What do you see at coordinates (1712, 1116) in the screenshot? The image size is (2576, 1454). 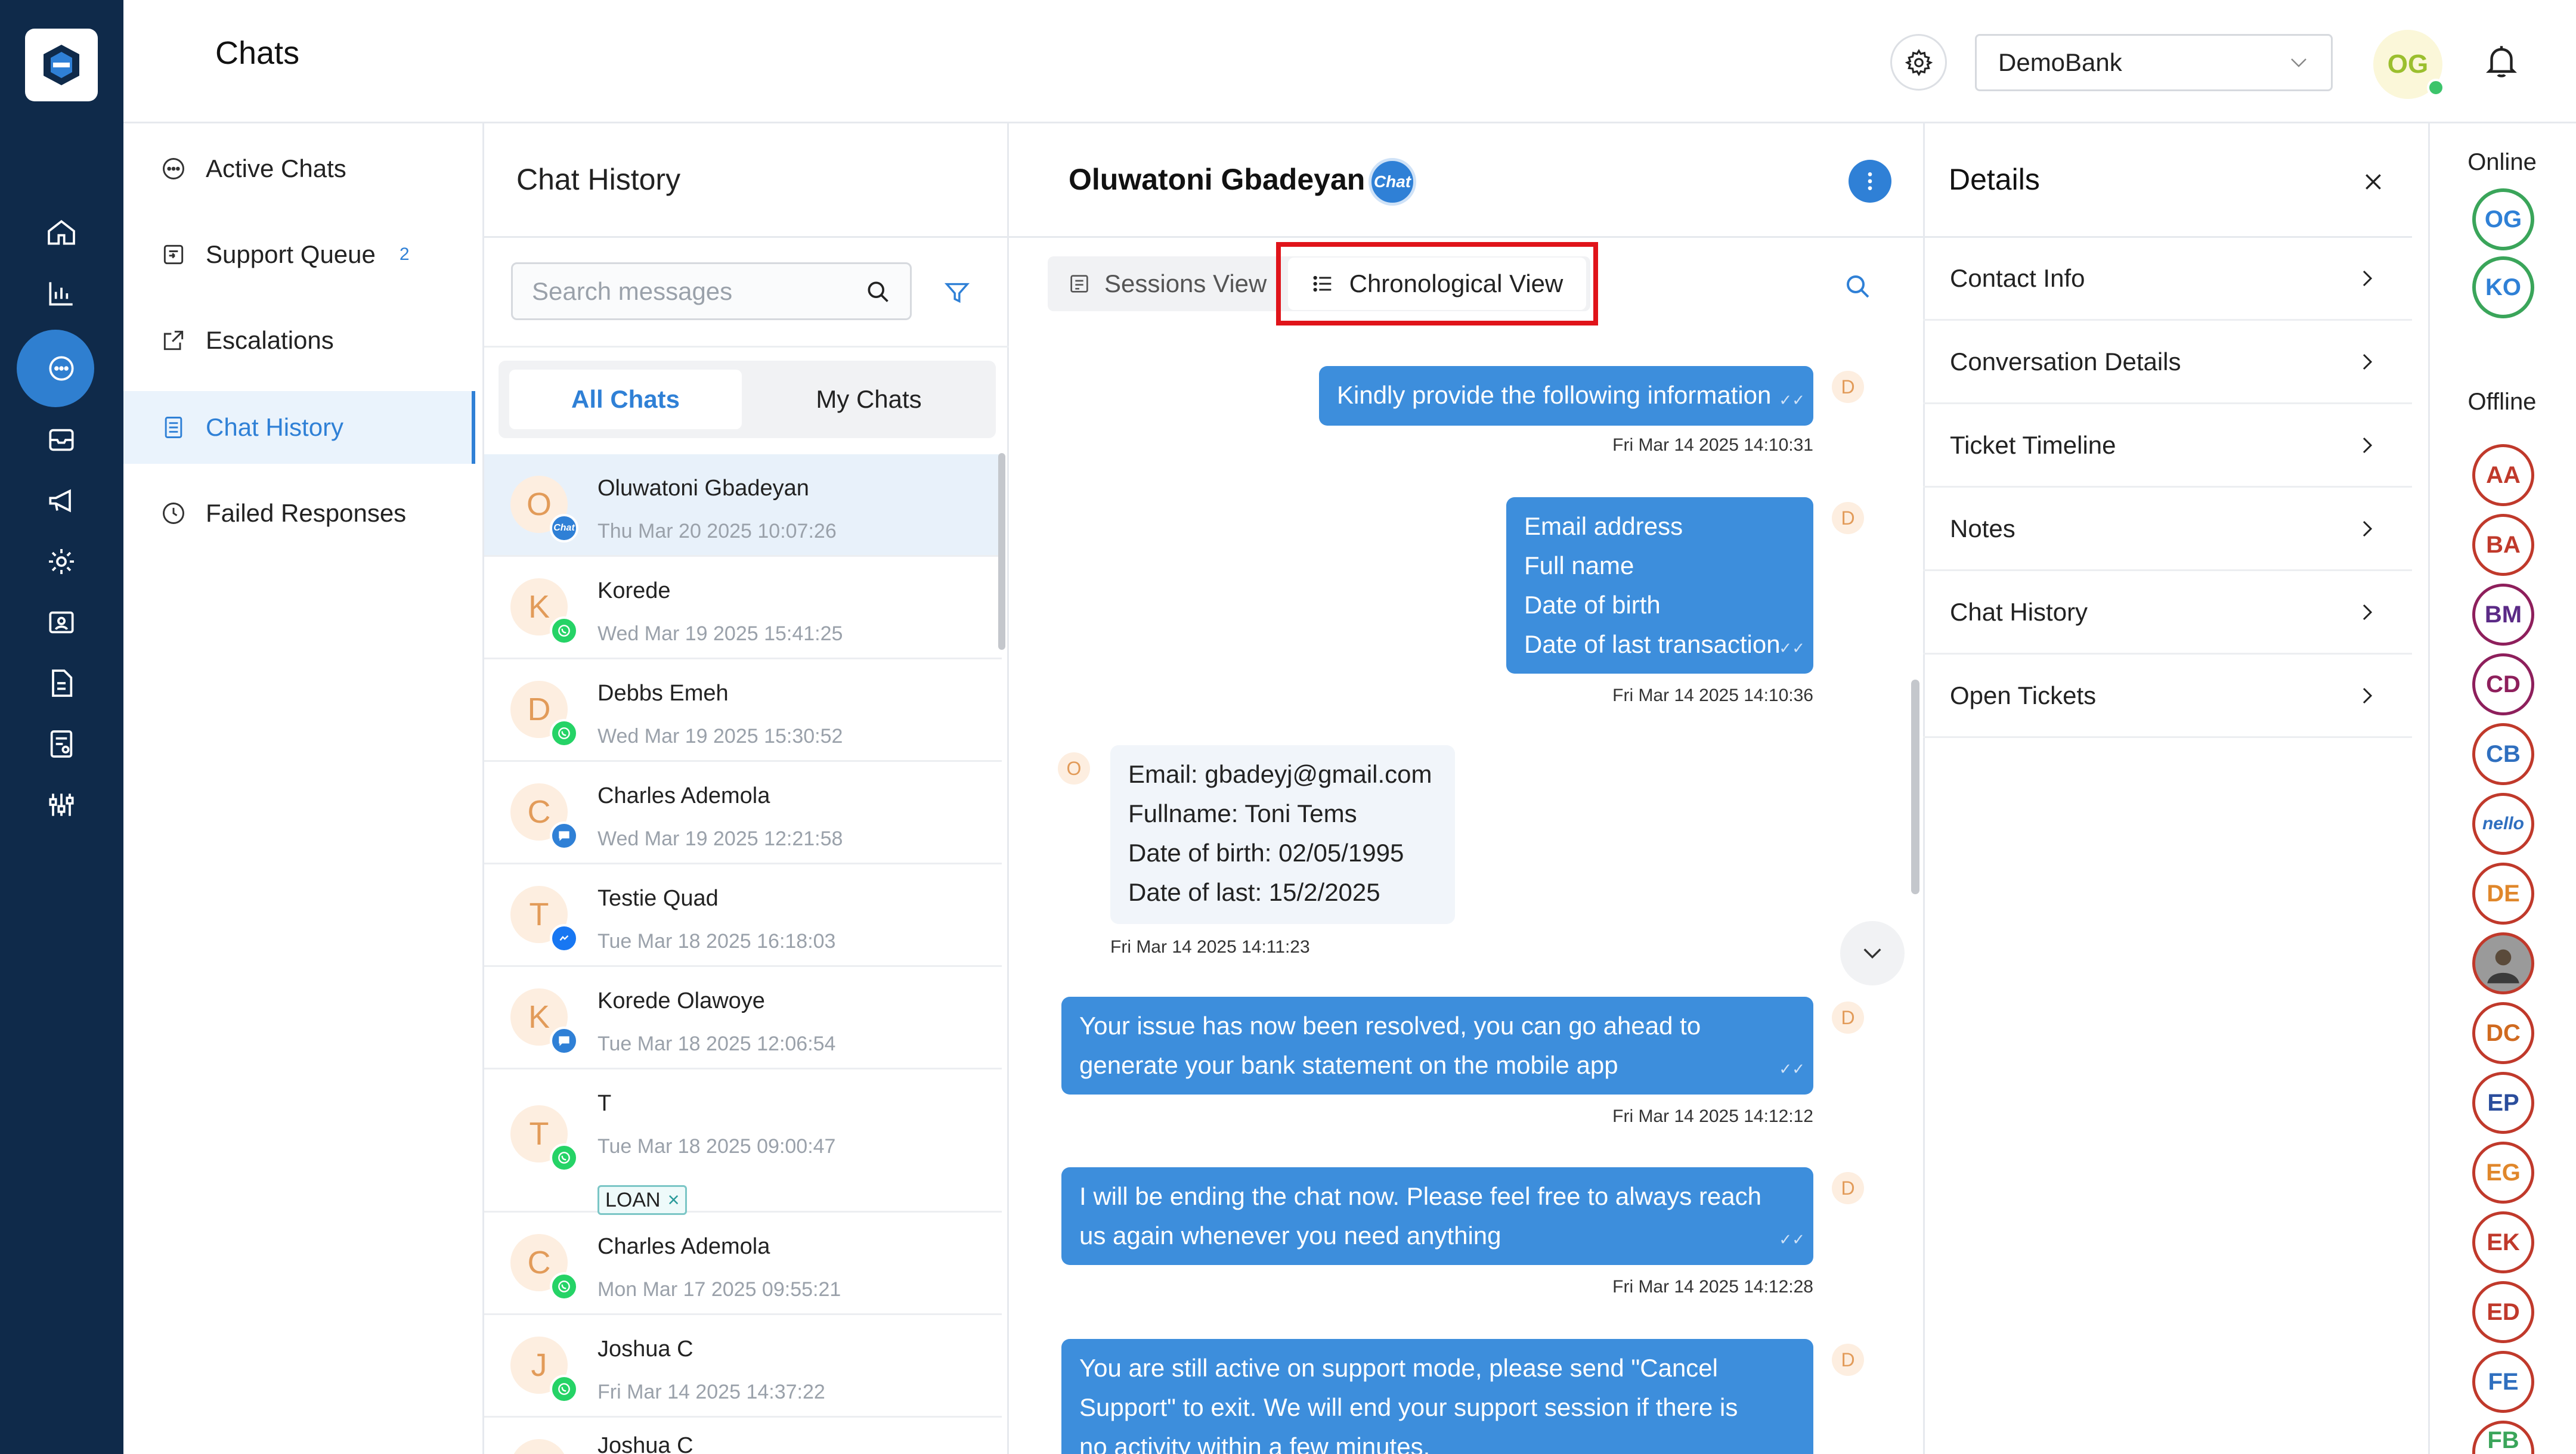 I see `message-timestamp: Fri Mar 14 2025 14:12:12` at bounding box center [1712, 1116].